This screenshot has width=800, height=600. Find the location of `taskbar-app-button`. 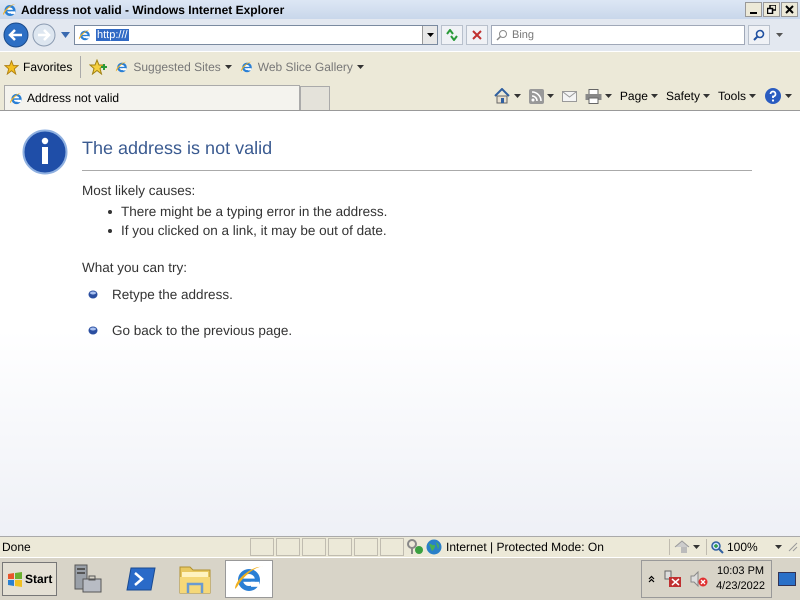

taskbar-app-button is located at coordinates (249, 579).